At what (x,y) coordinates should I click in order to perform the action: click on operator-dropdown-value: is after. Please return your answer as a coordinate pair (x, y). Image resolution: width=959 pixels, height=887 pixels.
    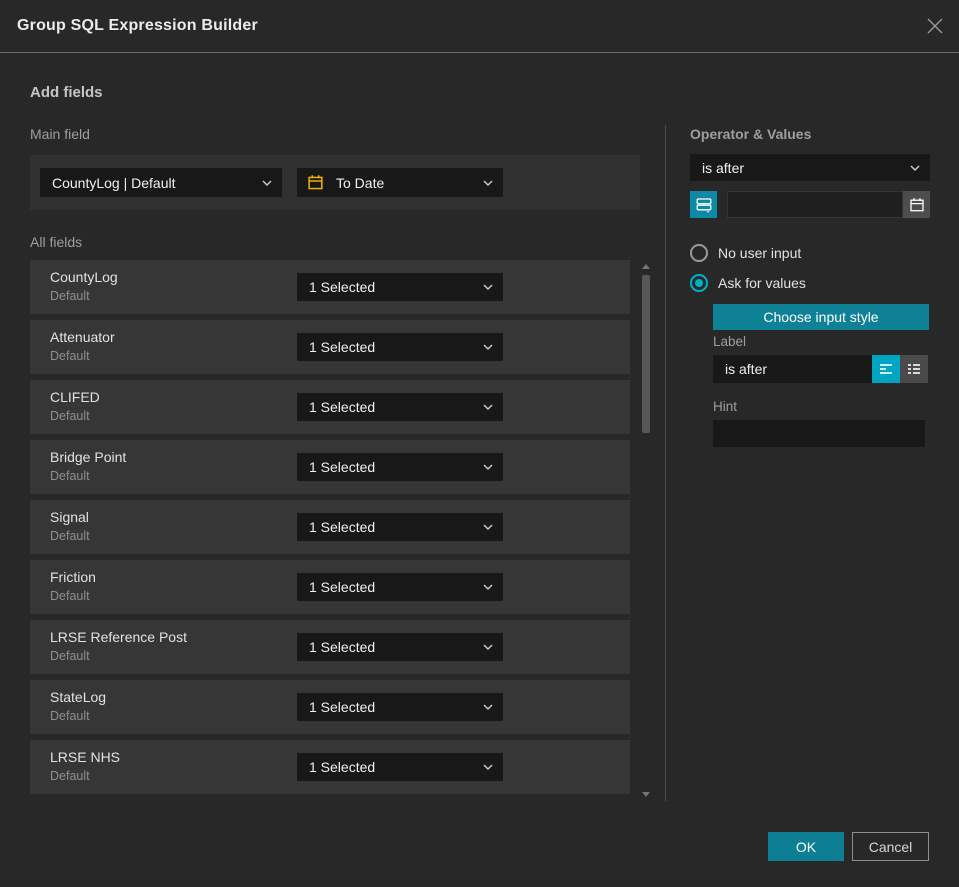
    Looking at the image, I should click on (723, 167).